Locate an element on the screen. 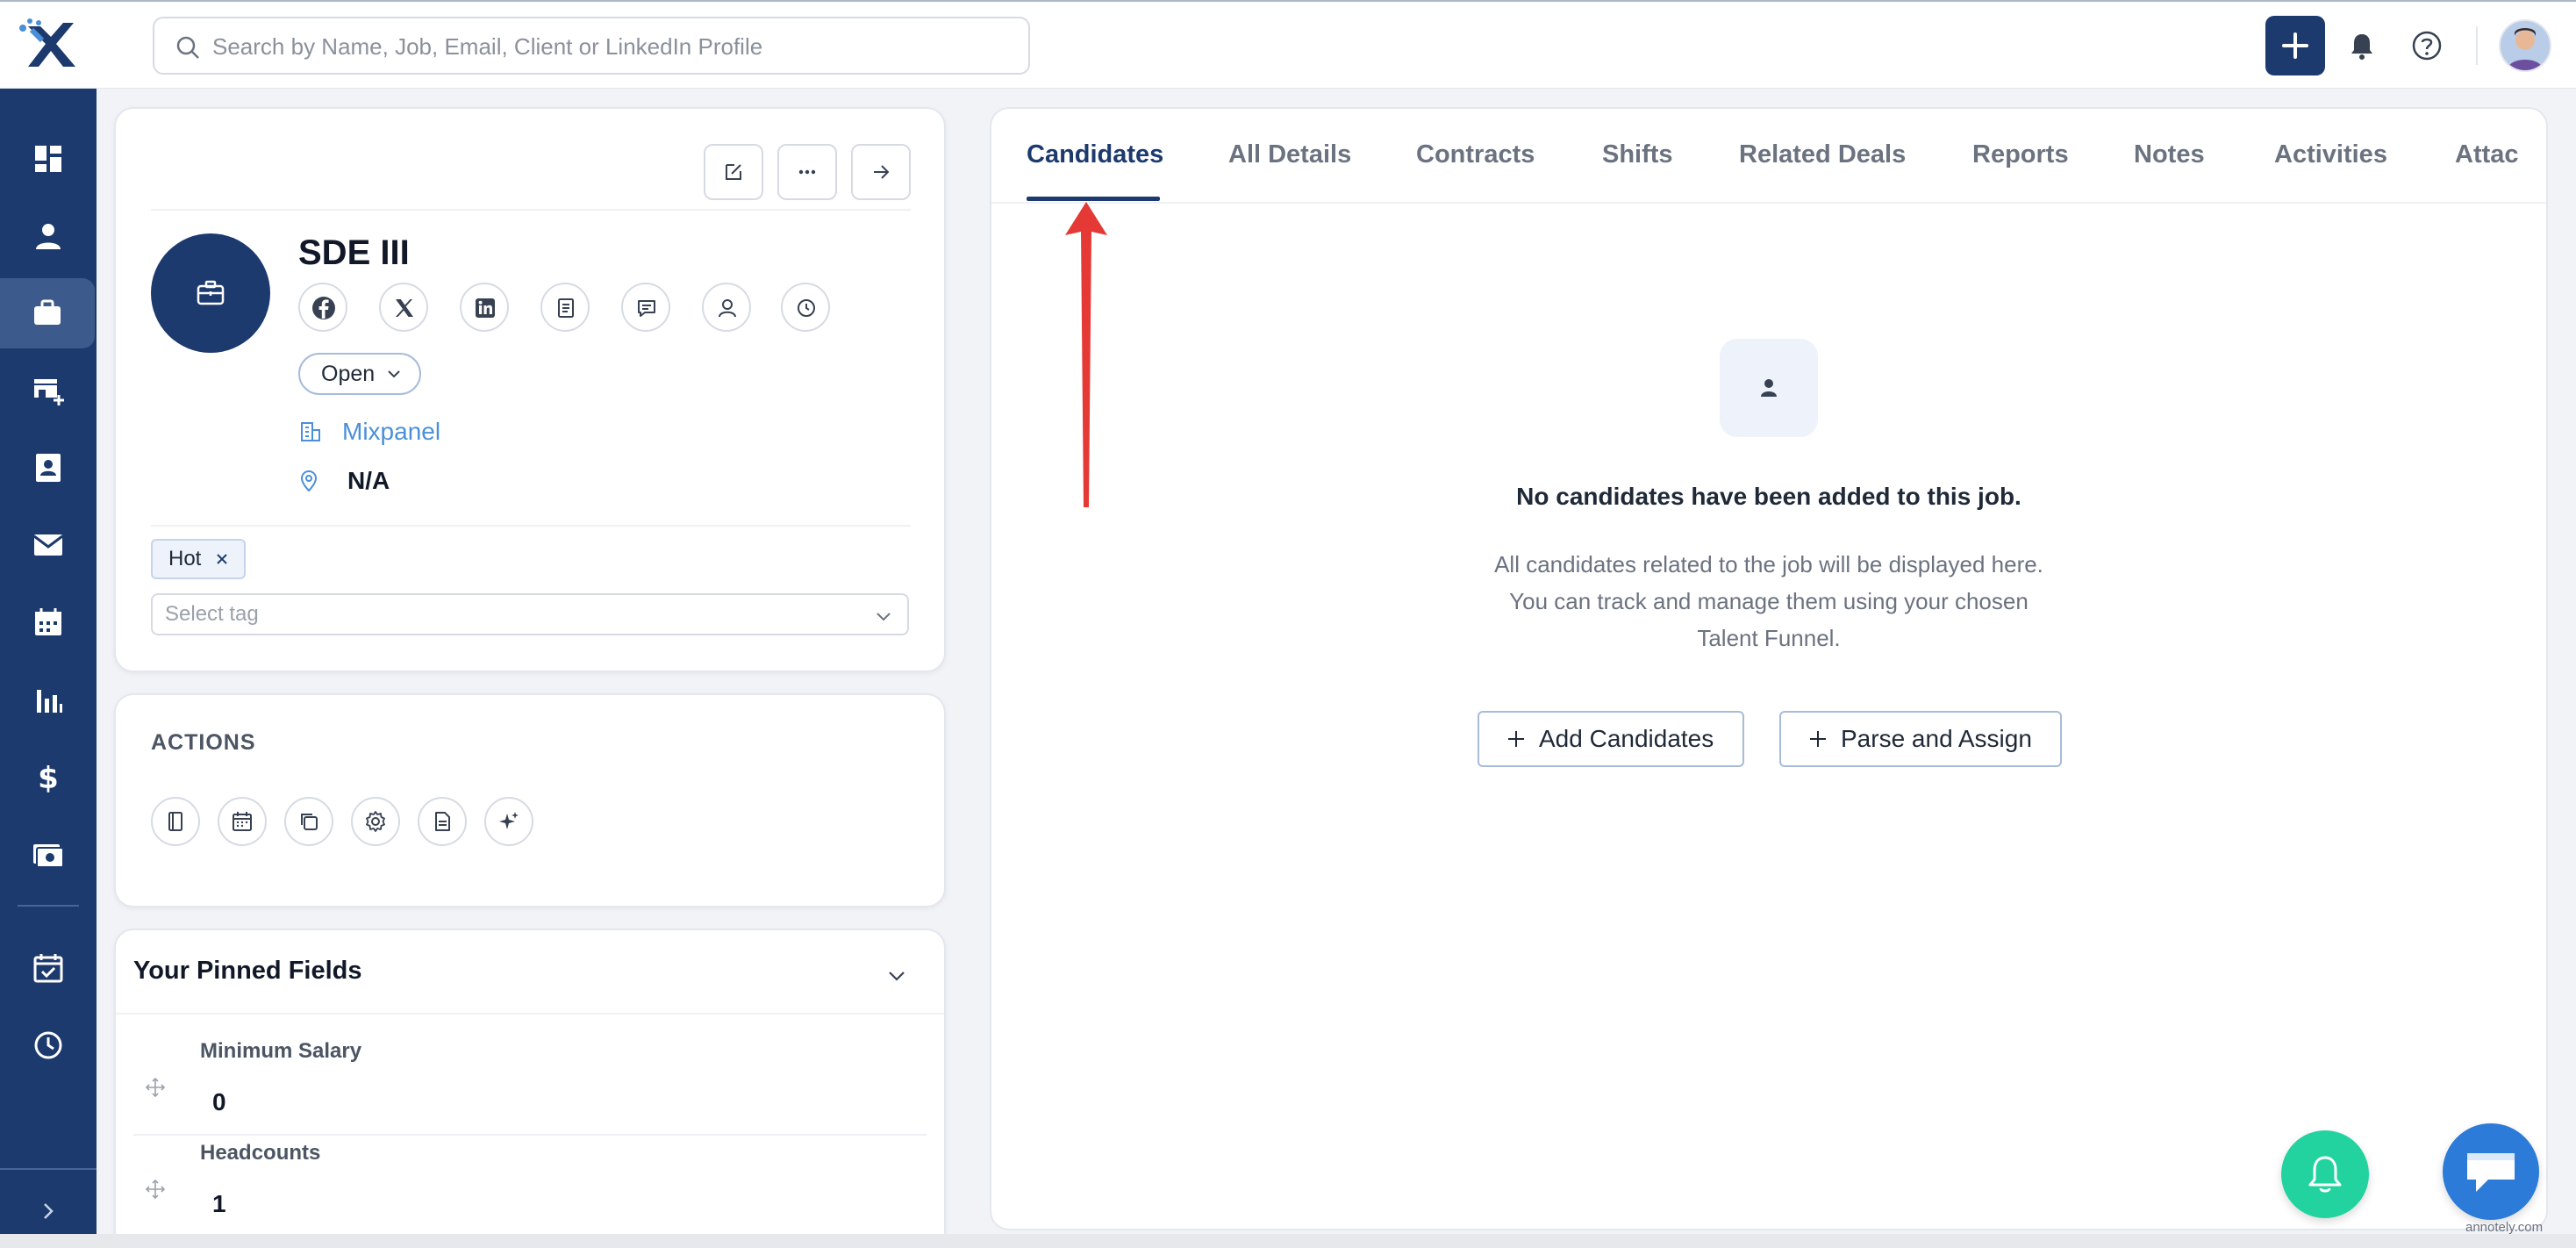 Image resolution: width=2576 pixels, height=1248 pixels. add-candidates-label: Add Candidates is located at coordinates (1626, 738).